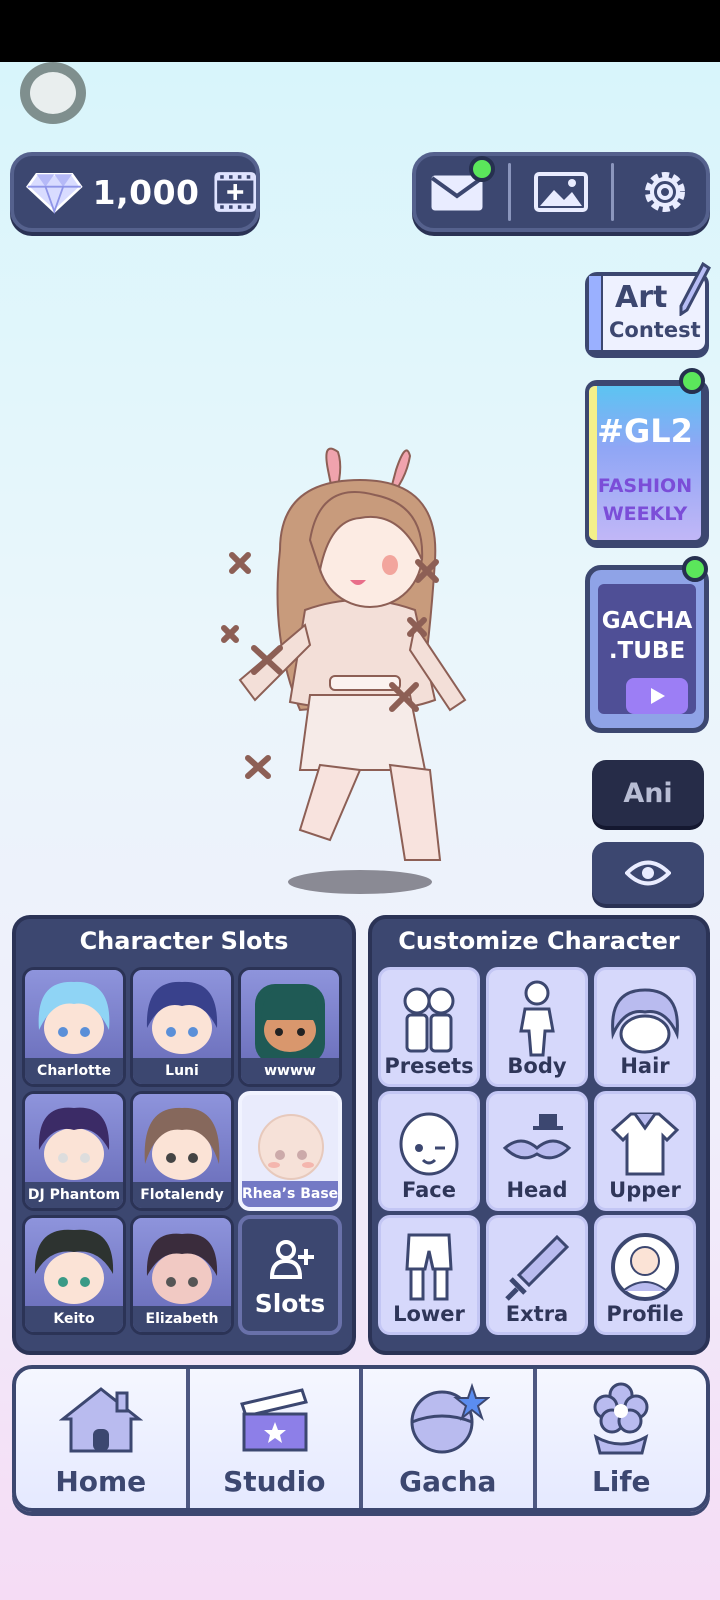  I want to click on presets-icon, so click(429, 1020).